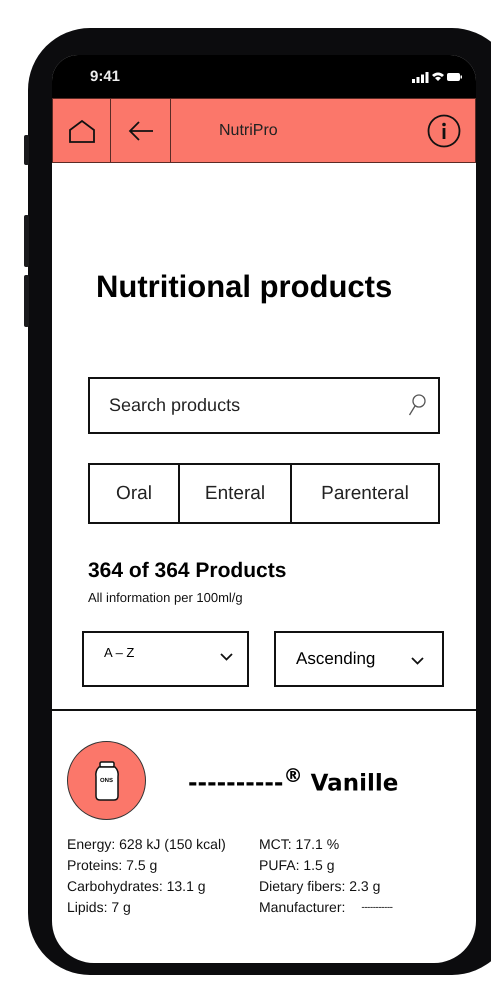 The height and width of the screenshot is (981, 491). What do you see at coordinates (377, 907) in the screenshot?
I see `manufacturer-value: -----------` at bounding box center [377, 907].